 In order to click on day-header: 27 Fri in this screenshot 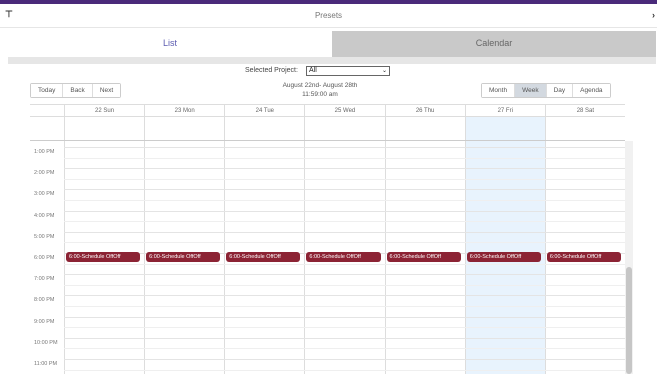, I will do `click(504, 111)`.